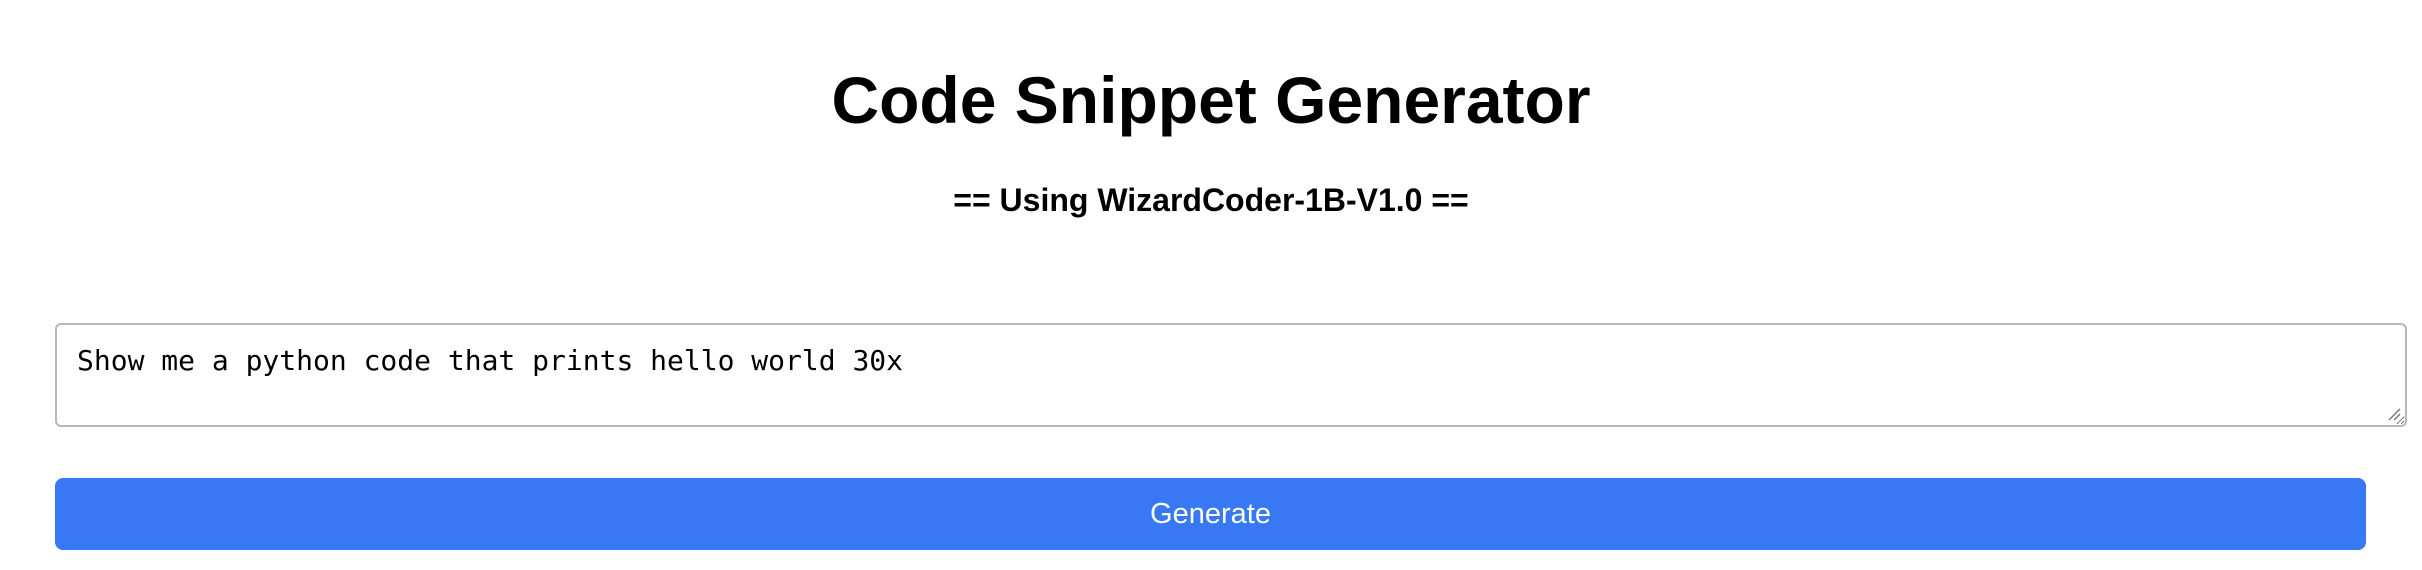 This screenshot has width=2422, height=570. I want to click on page-title: Code Snippet Generator, so click(1211, 100).